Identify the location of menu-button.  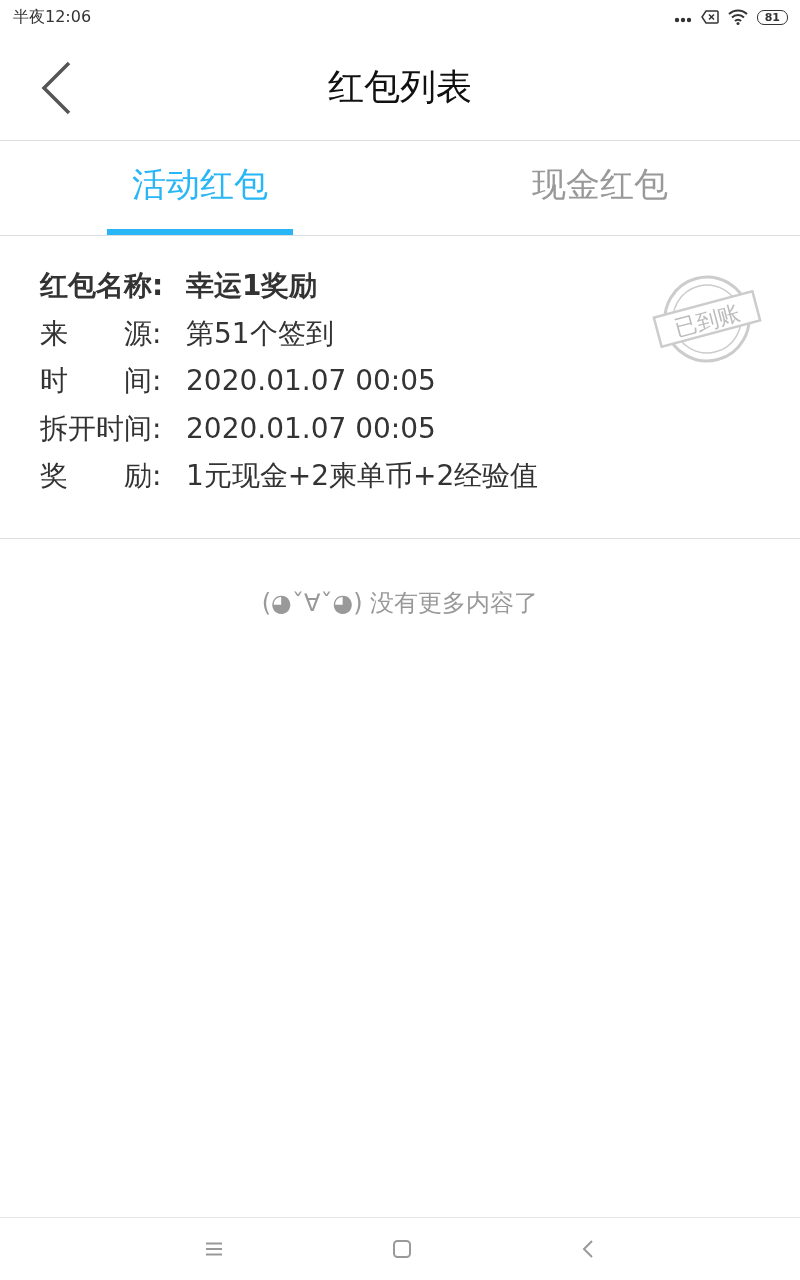
(213, 1249).